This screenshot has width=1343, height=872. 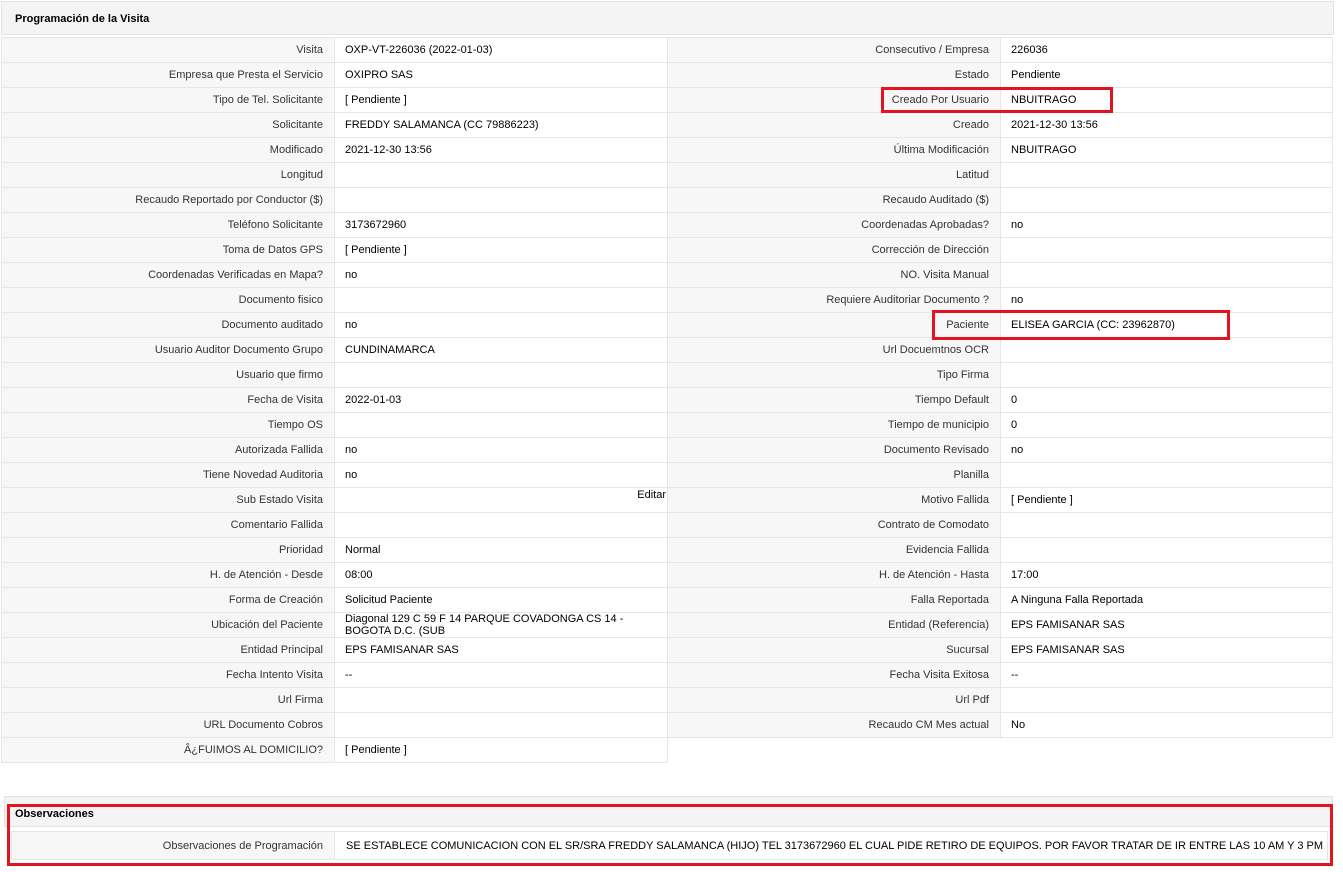 I want to click on field-label: Recaudo CM Mes actual, so click(x=834, y=725).